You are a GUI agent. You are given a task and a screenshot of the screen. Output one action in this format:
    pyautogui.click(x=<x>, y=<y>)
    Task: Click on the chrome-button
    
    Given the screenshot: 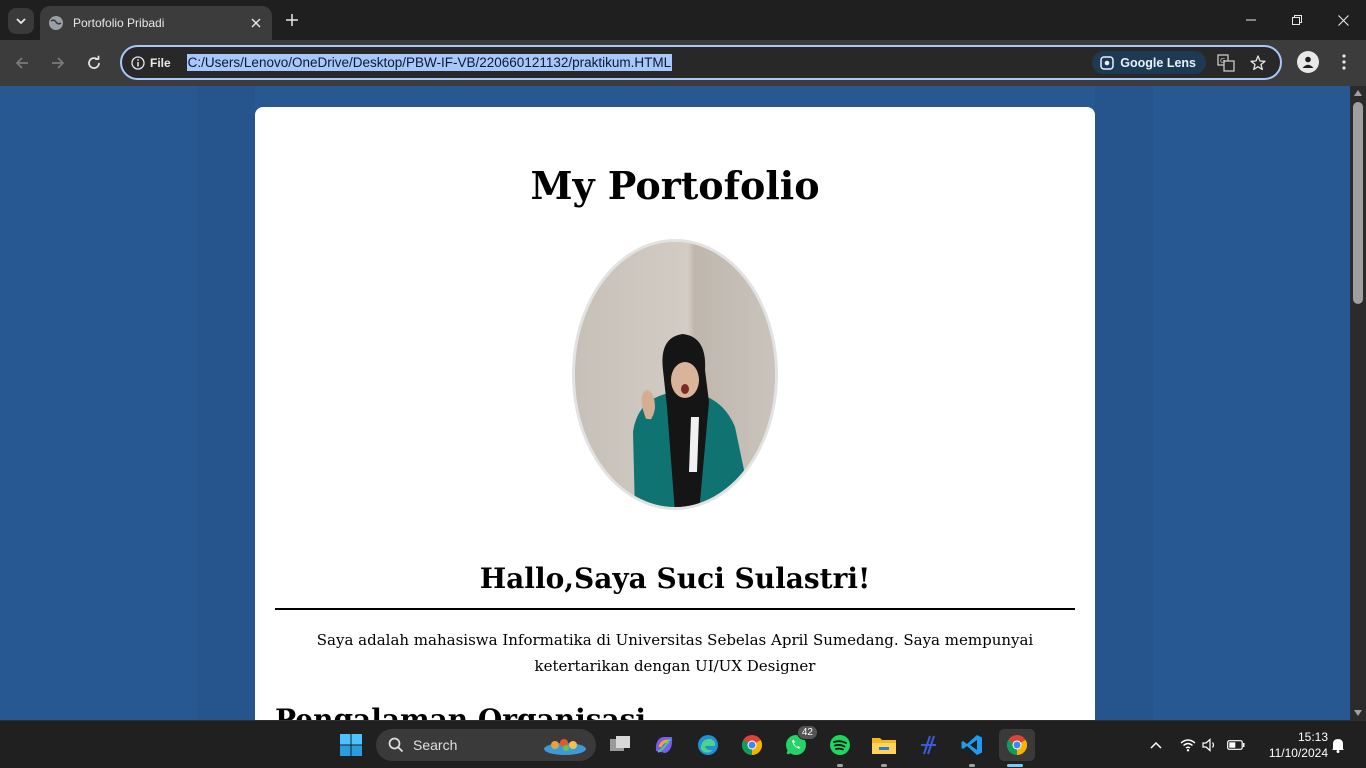 What is the action you would take?
    pyautogui.click(x=752, y=745)
    